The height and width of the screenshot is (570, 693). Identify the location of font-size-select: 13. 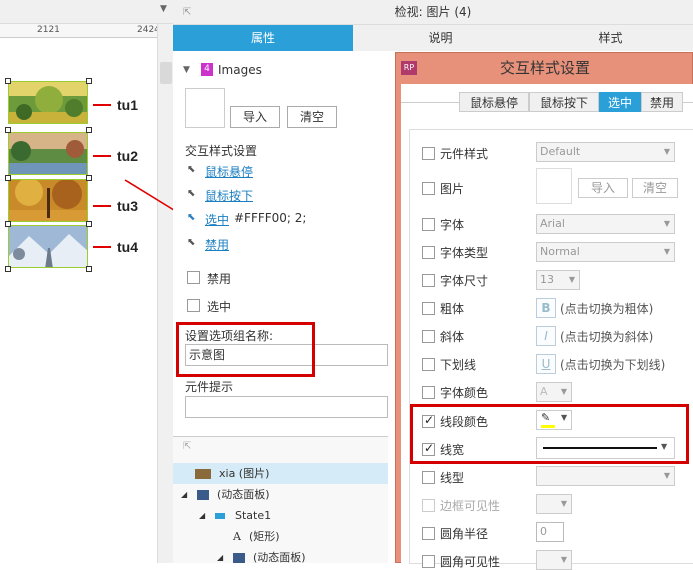
(558, 280).